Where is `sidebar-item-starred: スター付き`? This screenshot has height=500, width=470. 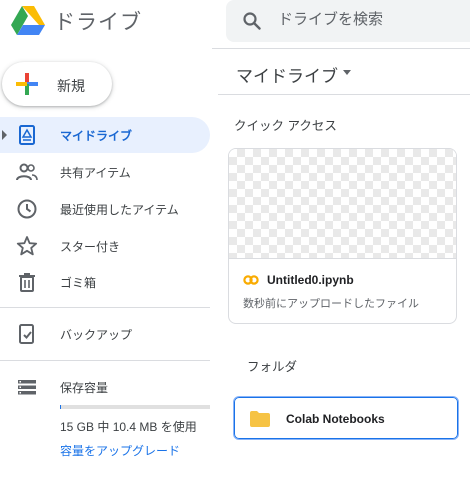
sidebar-item-starred: スター付き is located at coordinates (105, 246).